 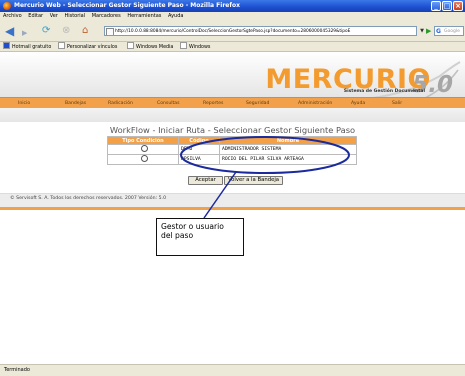 I want to click on status-bar: Terminado, so click(x=232, y=370).